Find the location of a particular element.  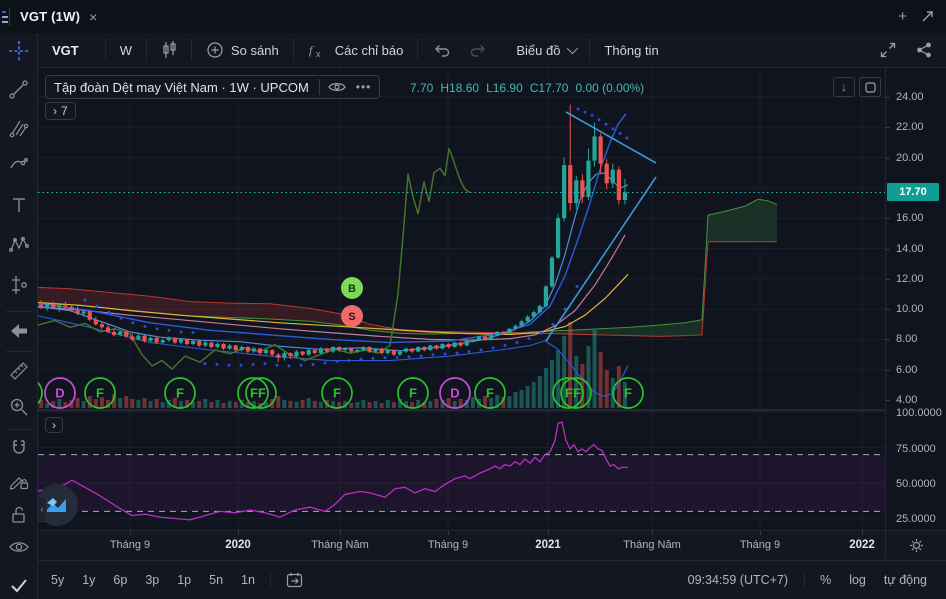

range-5y: 5y is located at coordinates (57, 580).